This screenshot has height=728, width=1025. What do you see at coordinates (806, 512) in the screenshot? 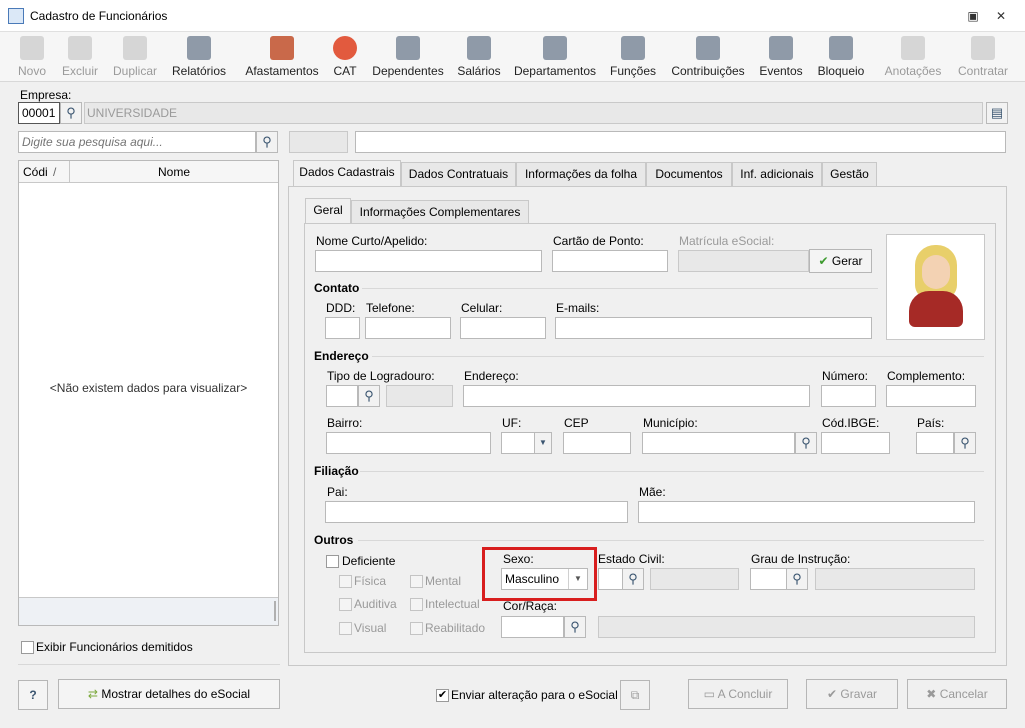
I see `mae-input` at bounding box center [806, 512].